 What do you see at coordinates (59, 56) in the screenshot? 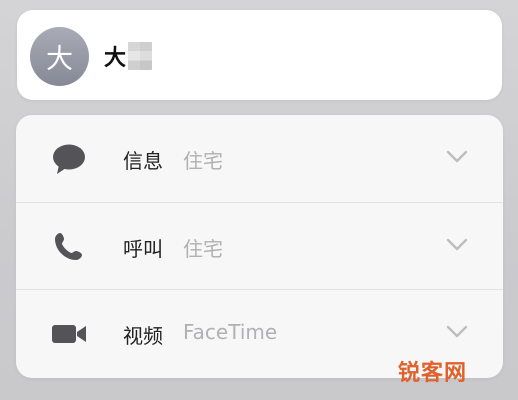
I see `avatar: 大` at bounding box center [59, 56].